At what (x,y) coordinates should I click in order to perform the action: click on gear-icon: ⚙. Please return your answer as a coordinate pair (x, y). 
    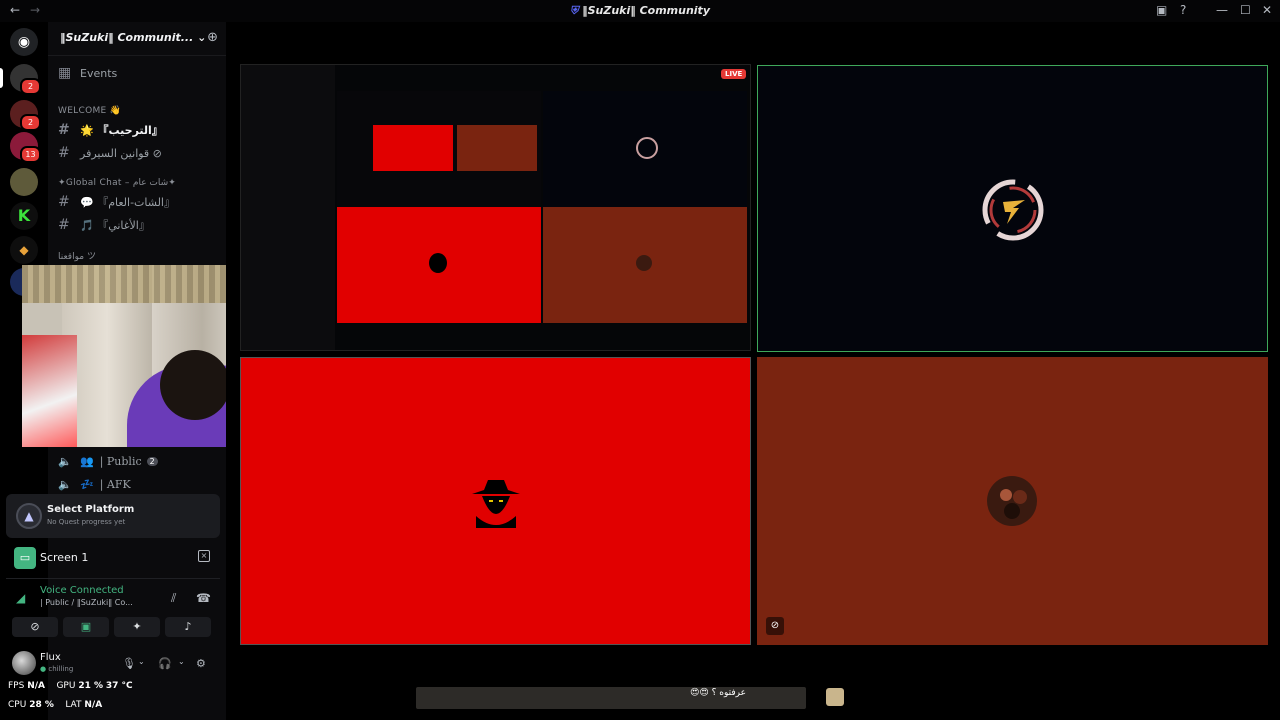
    Looking at the image, I should click on (201, 663).